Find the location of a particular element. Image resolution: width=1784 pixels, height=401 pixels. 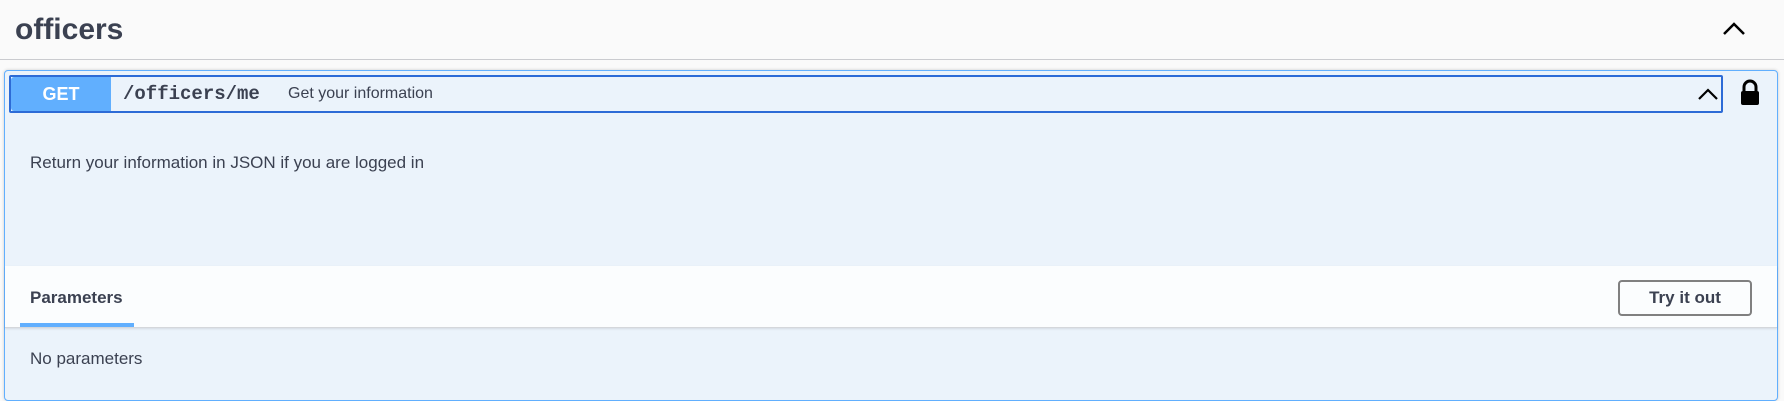

no-parameters-text: No parameters is located at coordinates (86, 358).